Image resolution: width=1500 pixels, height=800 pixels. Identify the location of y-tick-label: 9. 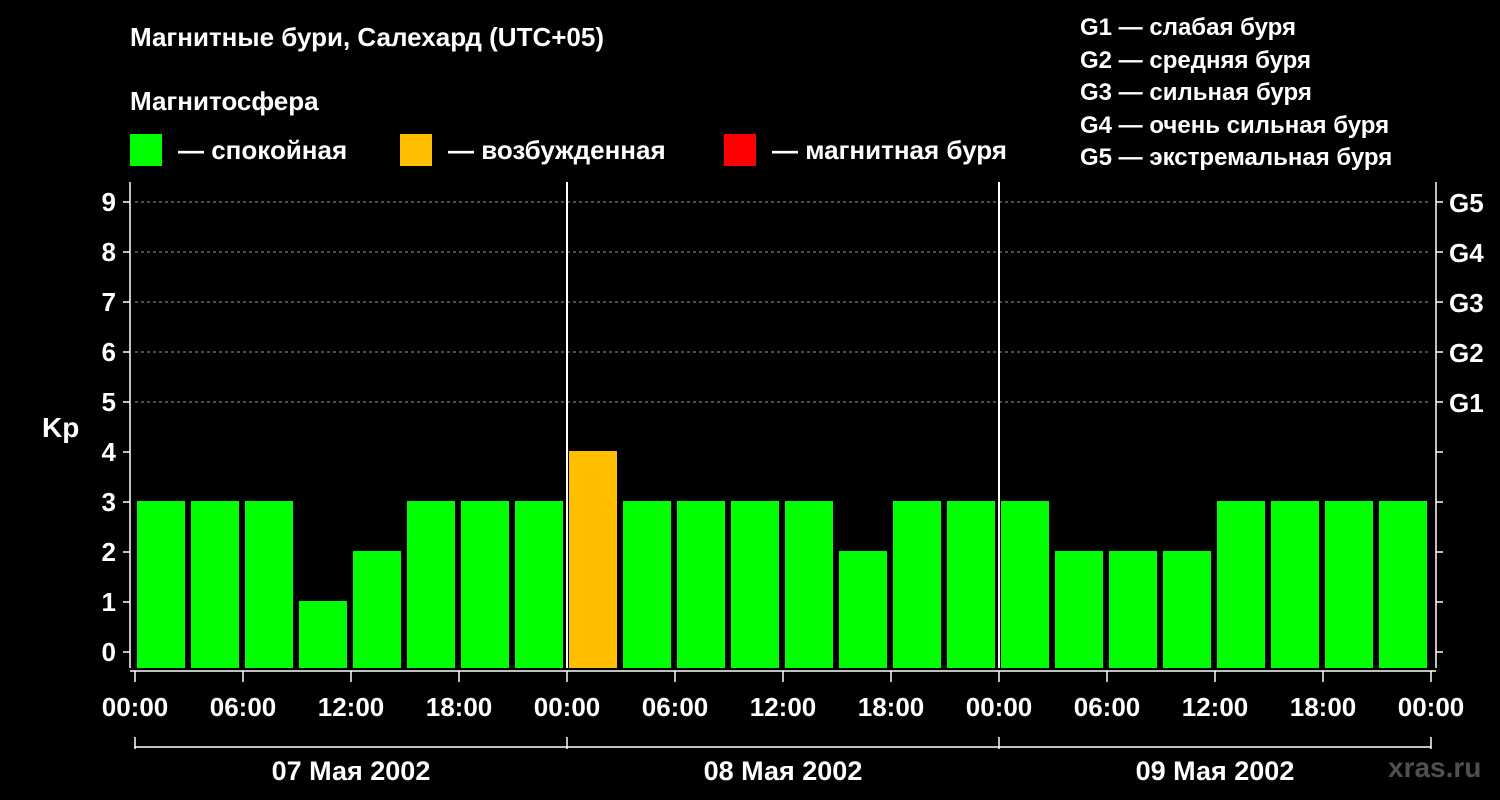
(109, 202).